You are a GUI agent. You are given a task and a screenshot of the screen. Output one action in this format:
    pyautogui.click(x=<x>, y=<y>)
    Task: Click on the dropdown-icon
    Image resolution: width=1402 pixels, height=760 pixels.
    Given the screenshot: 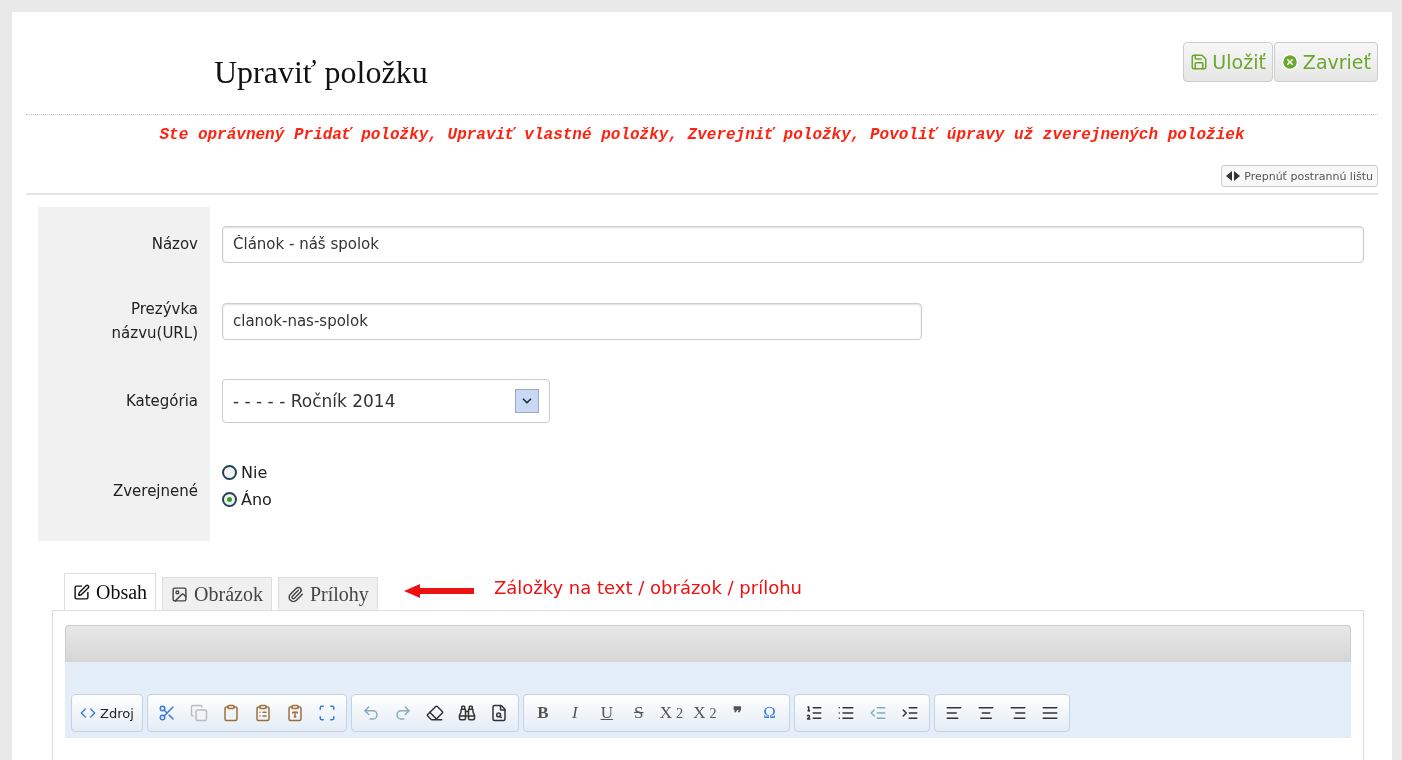 What is the action you would take?
    pyautogui.click(x=527, y=401)
    